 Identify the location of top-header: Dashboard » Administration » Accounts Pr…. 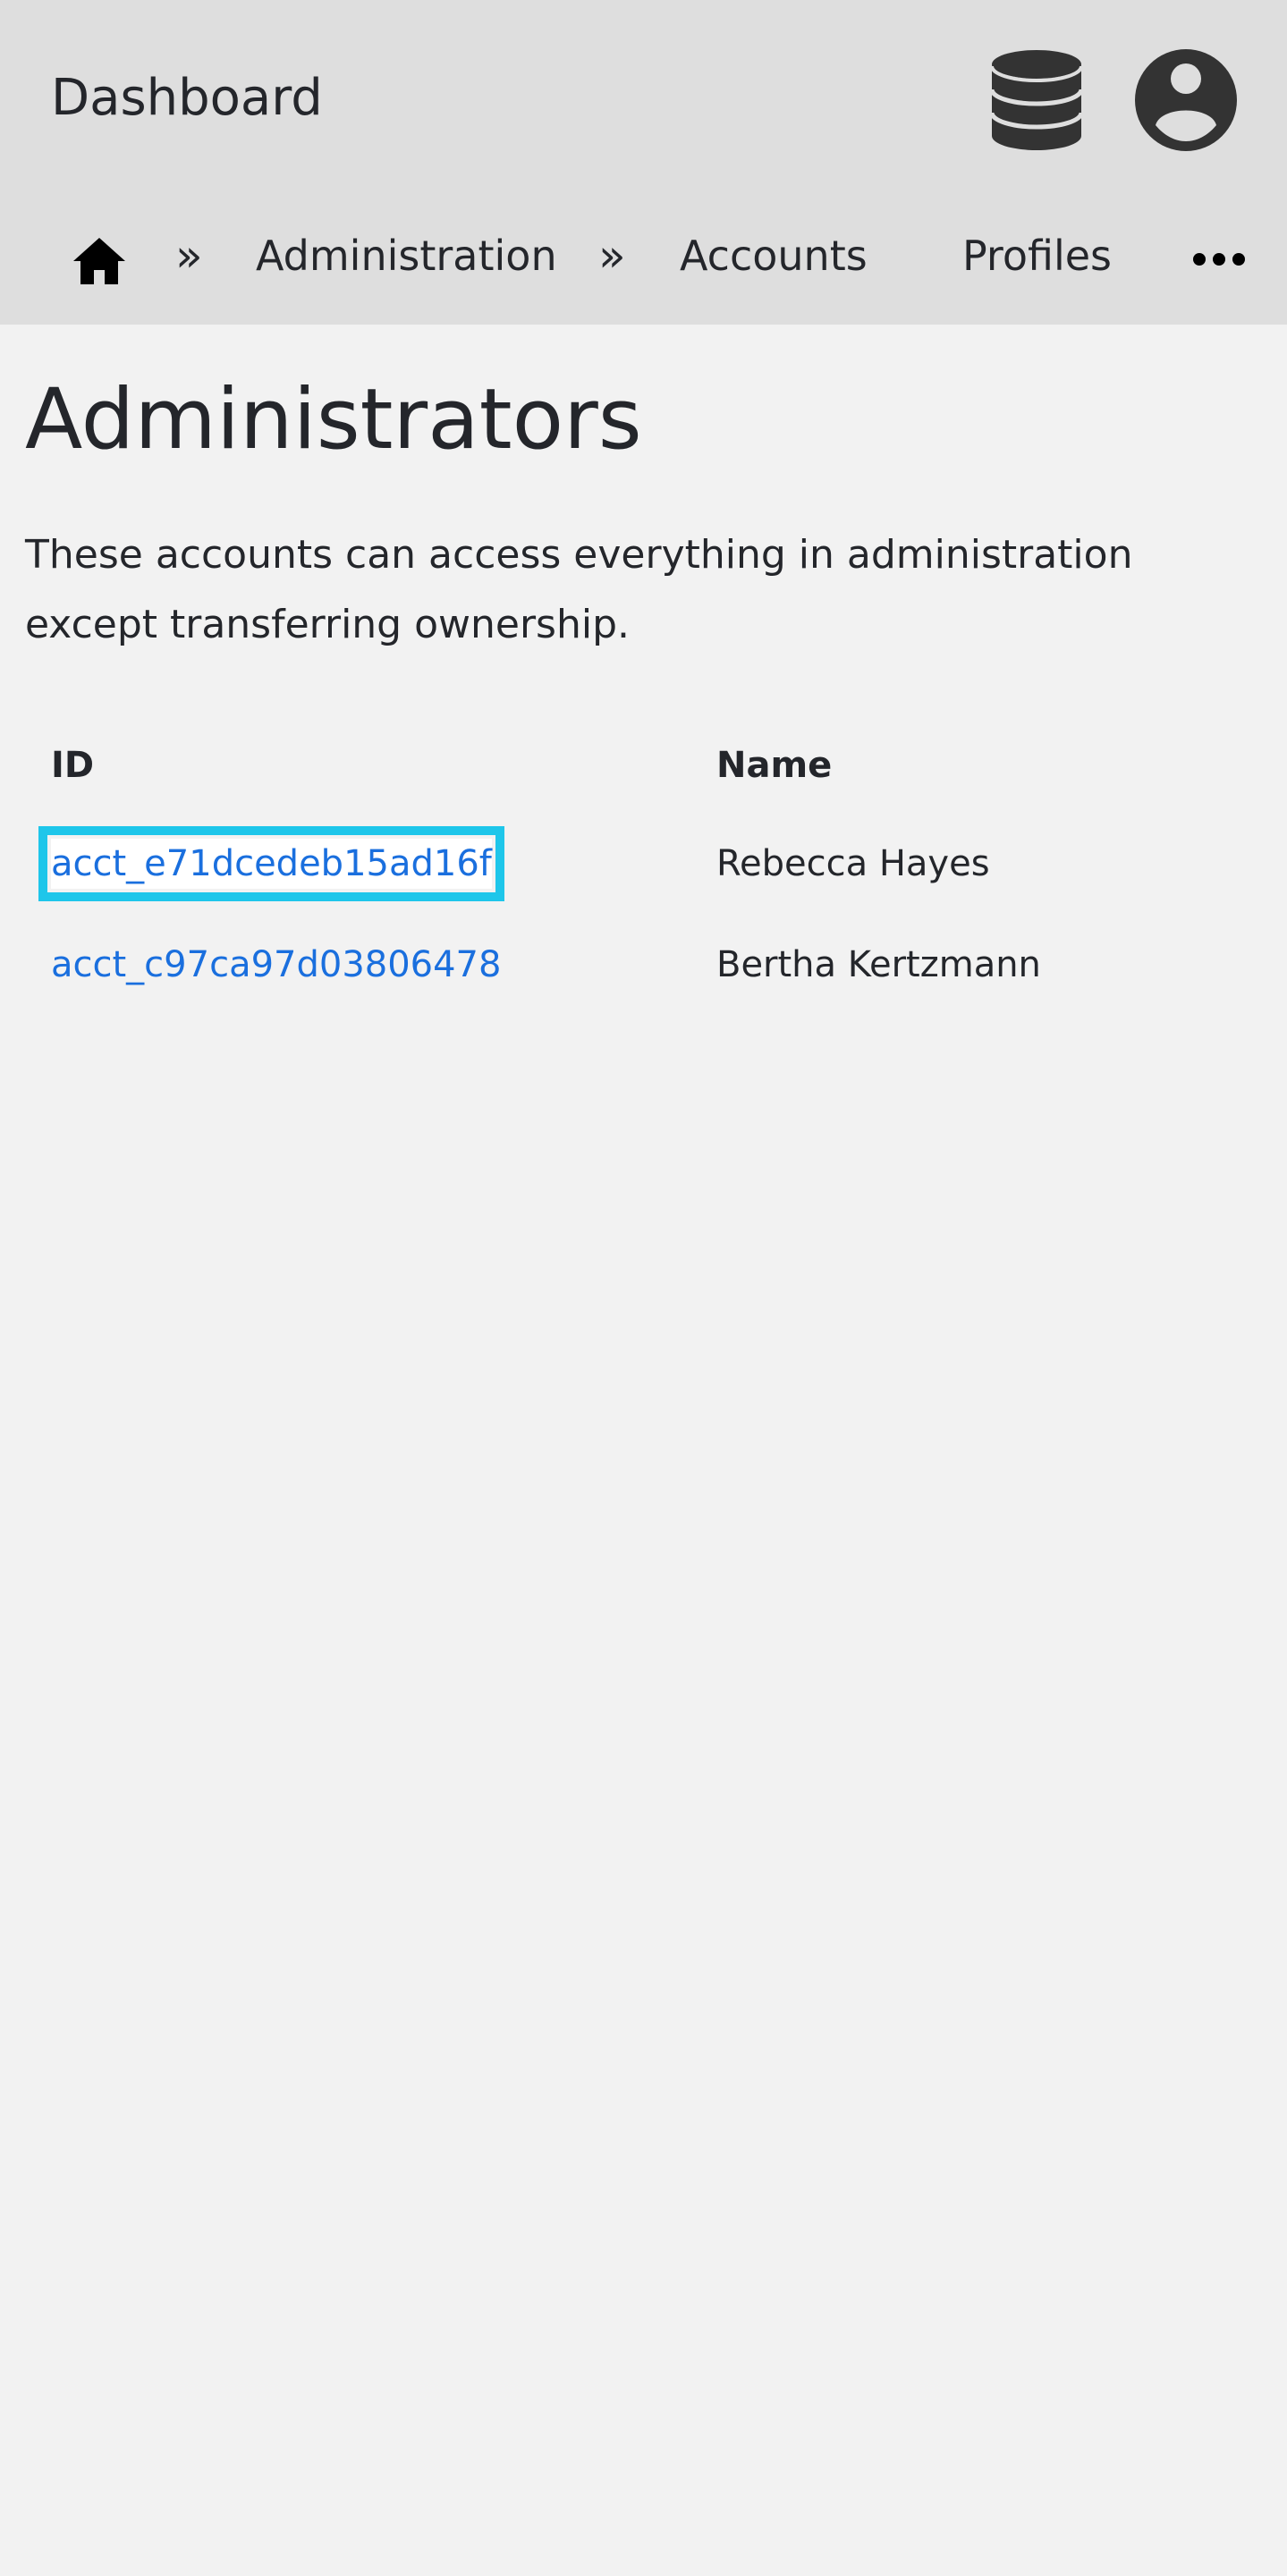
(643, 162).